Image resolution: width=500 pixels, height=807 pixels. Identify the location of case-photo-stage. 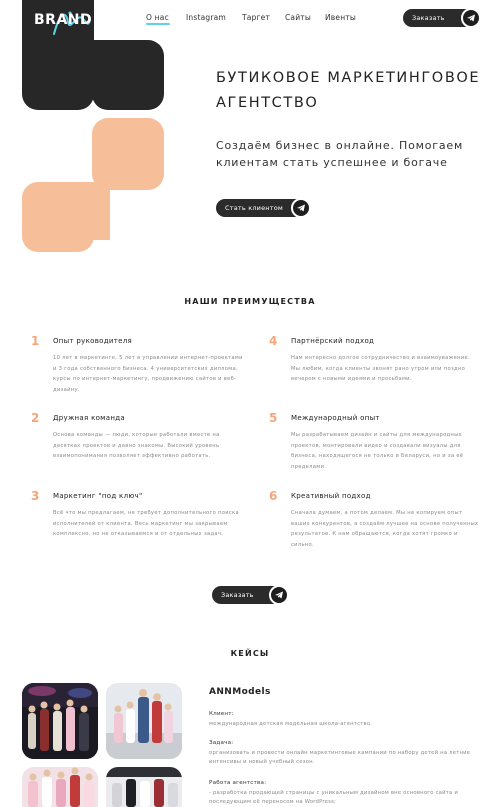
(144, 787).